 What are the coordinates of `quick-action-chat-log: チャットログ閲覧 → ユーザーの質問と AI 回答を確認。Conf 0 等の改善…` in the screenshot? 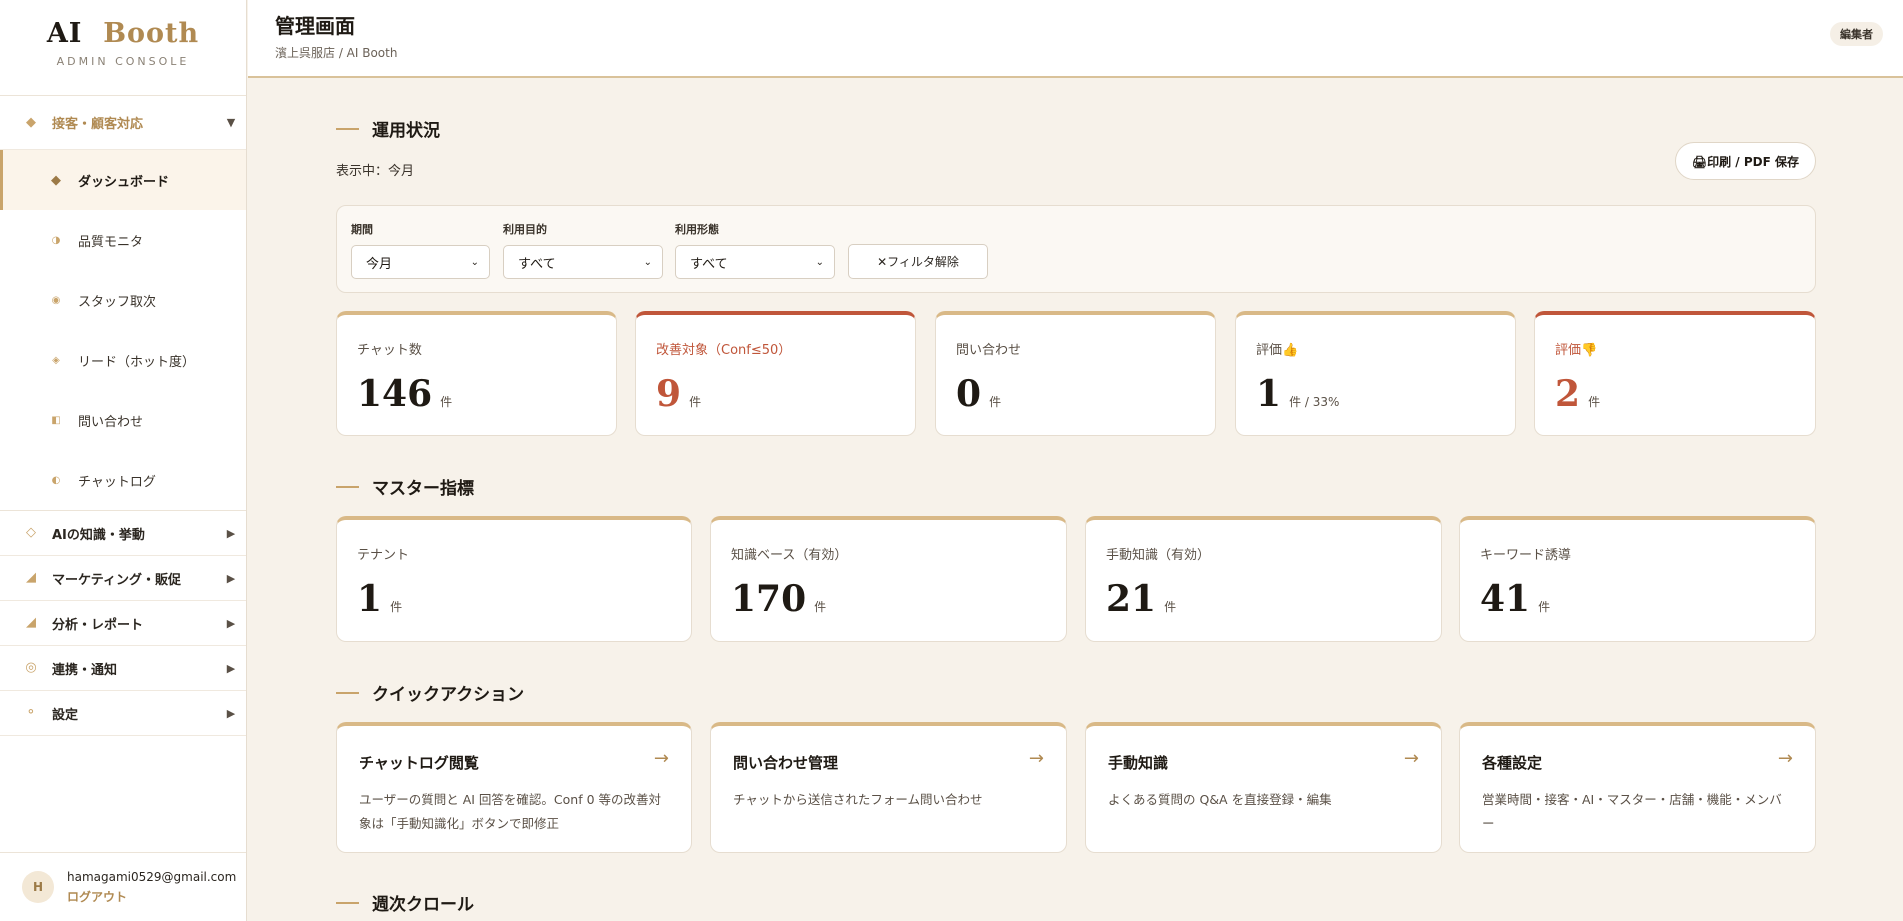 It's located at (514, 787).